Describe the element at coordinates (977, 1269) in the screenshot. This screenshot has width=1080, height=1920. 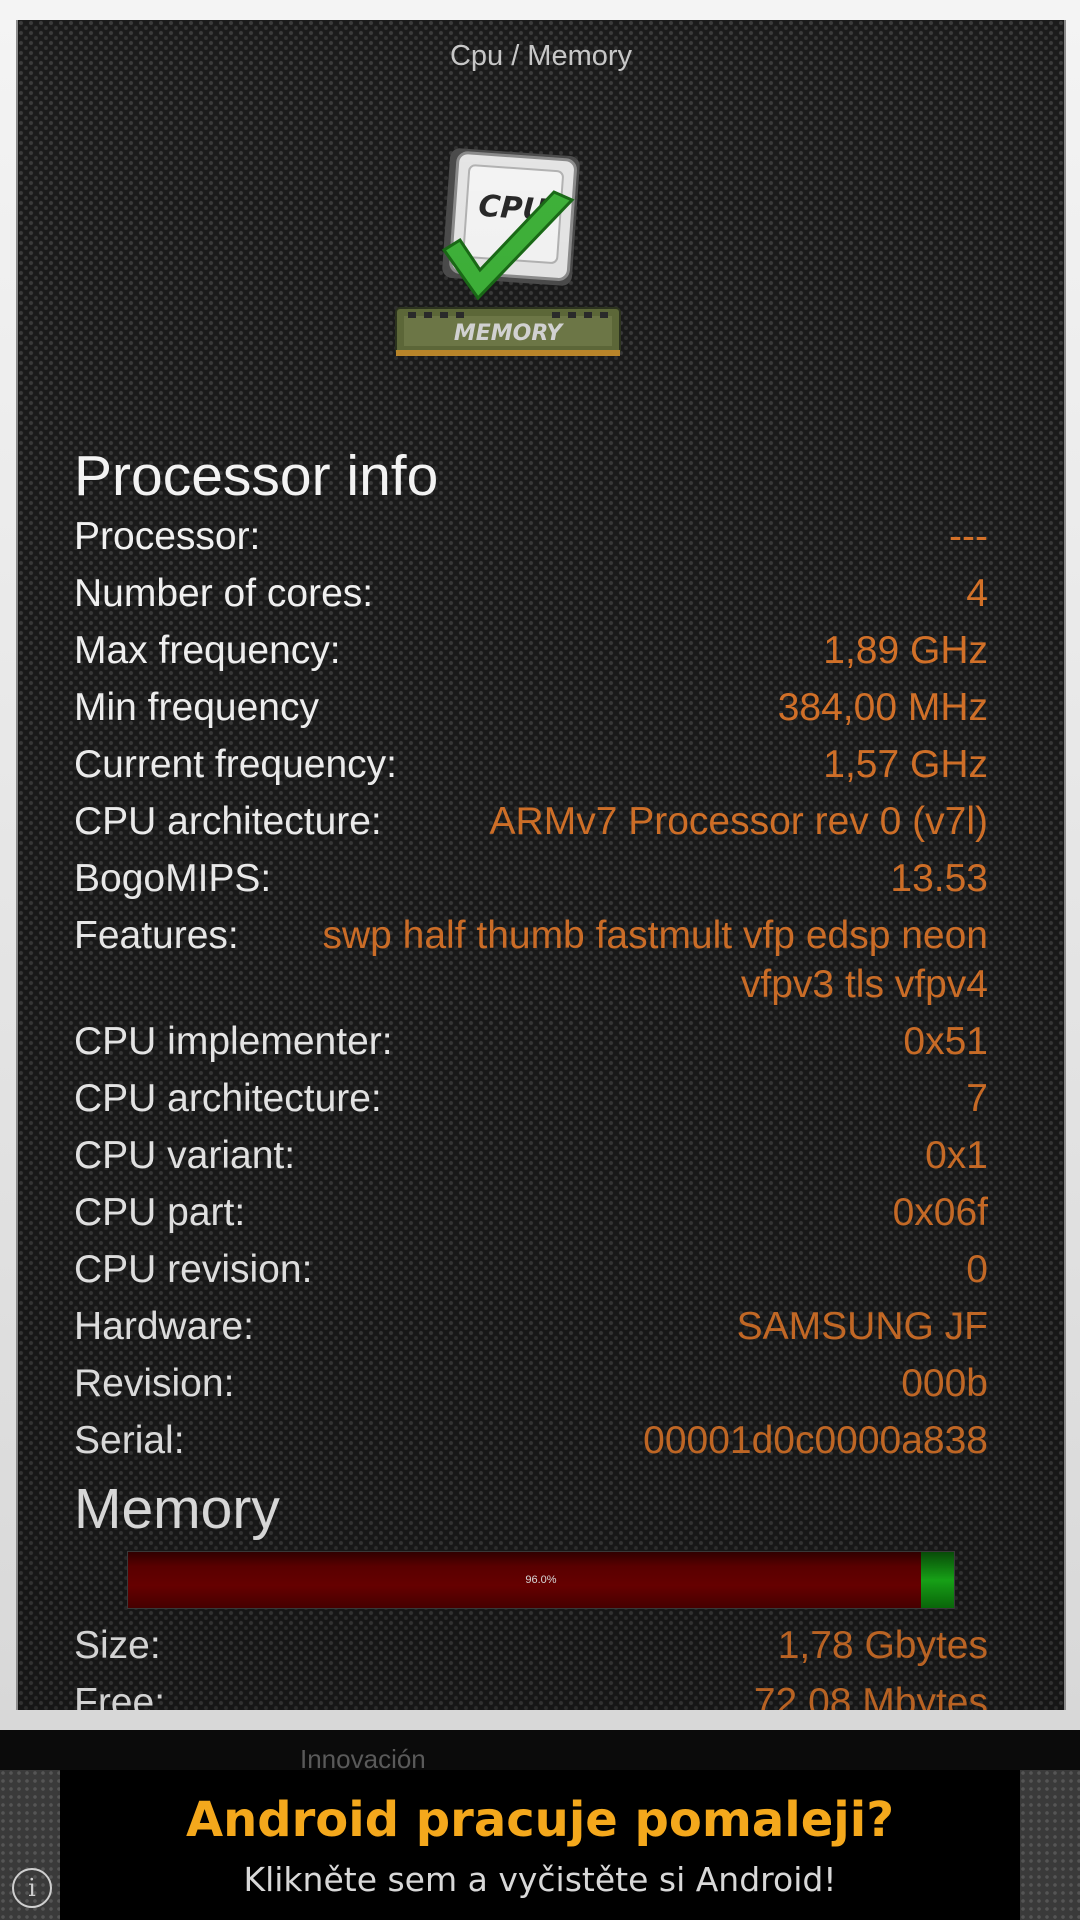
I see `row-value: 0` at that location.